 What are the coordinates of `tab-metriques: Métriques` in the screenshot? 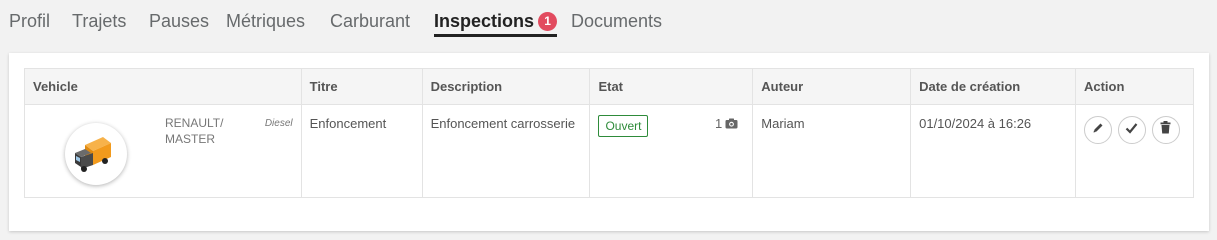 It's located at (265, 21).